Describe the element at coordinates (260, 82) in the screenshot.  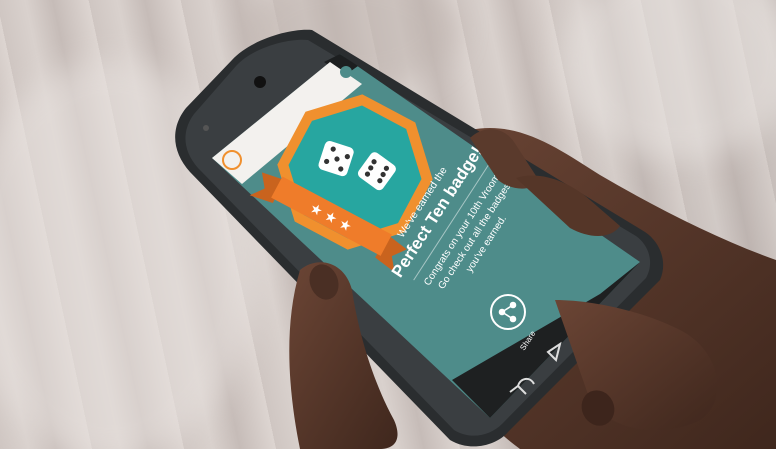
I see `front-camera` at that location.